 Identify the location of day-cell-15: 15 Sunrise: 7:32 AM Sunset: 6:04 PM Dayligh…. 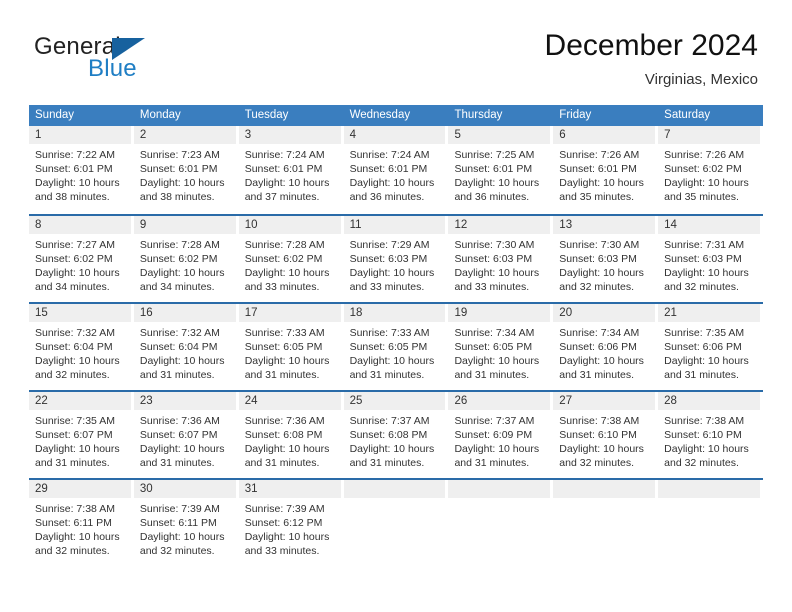
(81, 347).